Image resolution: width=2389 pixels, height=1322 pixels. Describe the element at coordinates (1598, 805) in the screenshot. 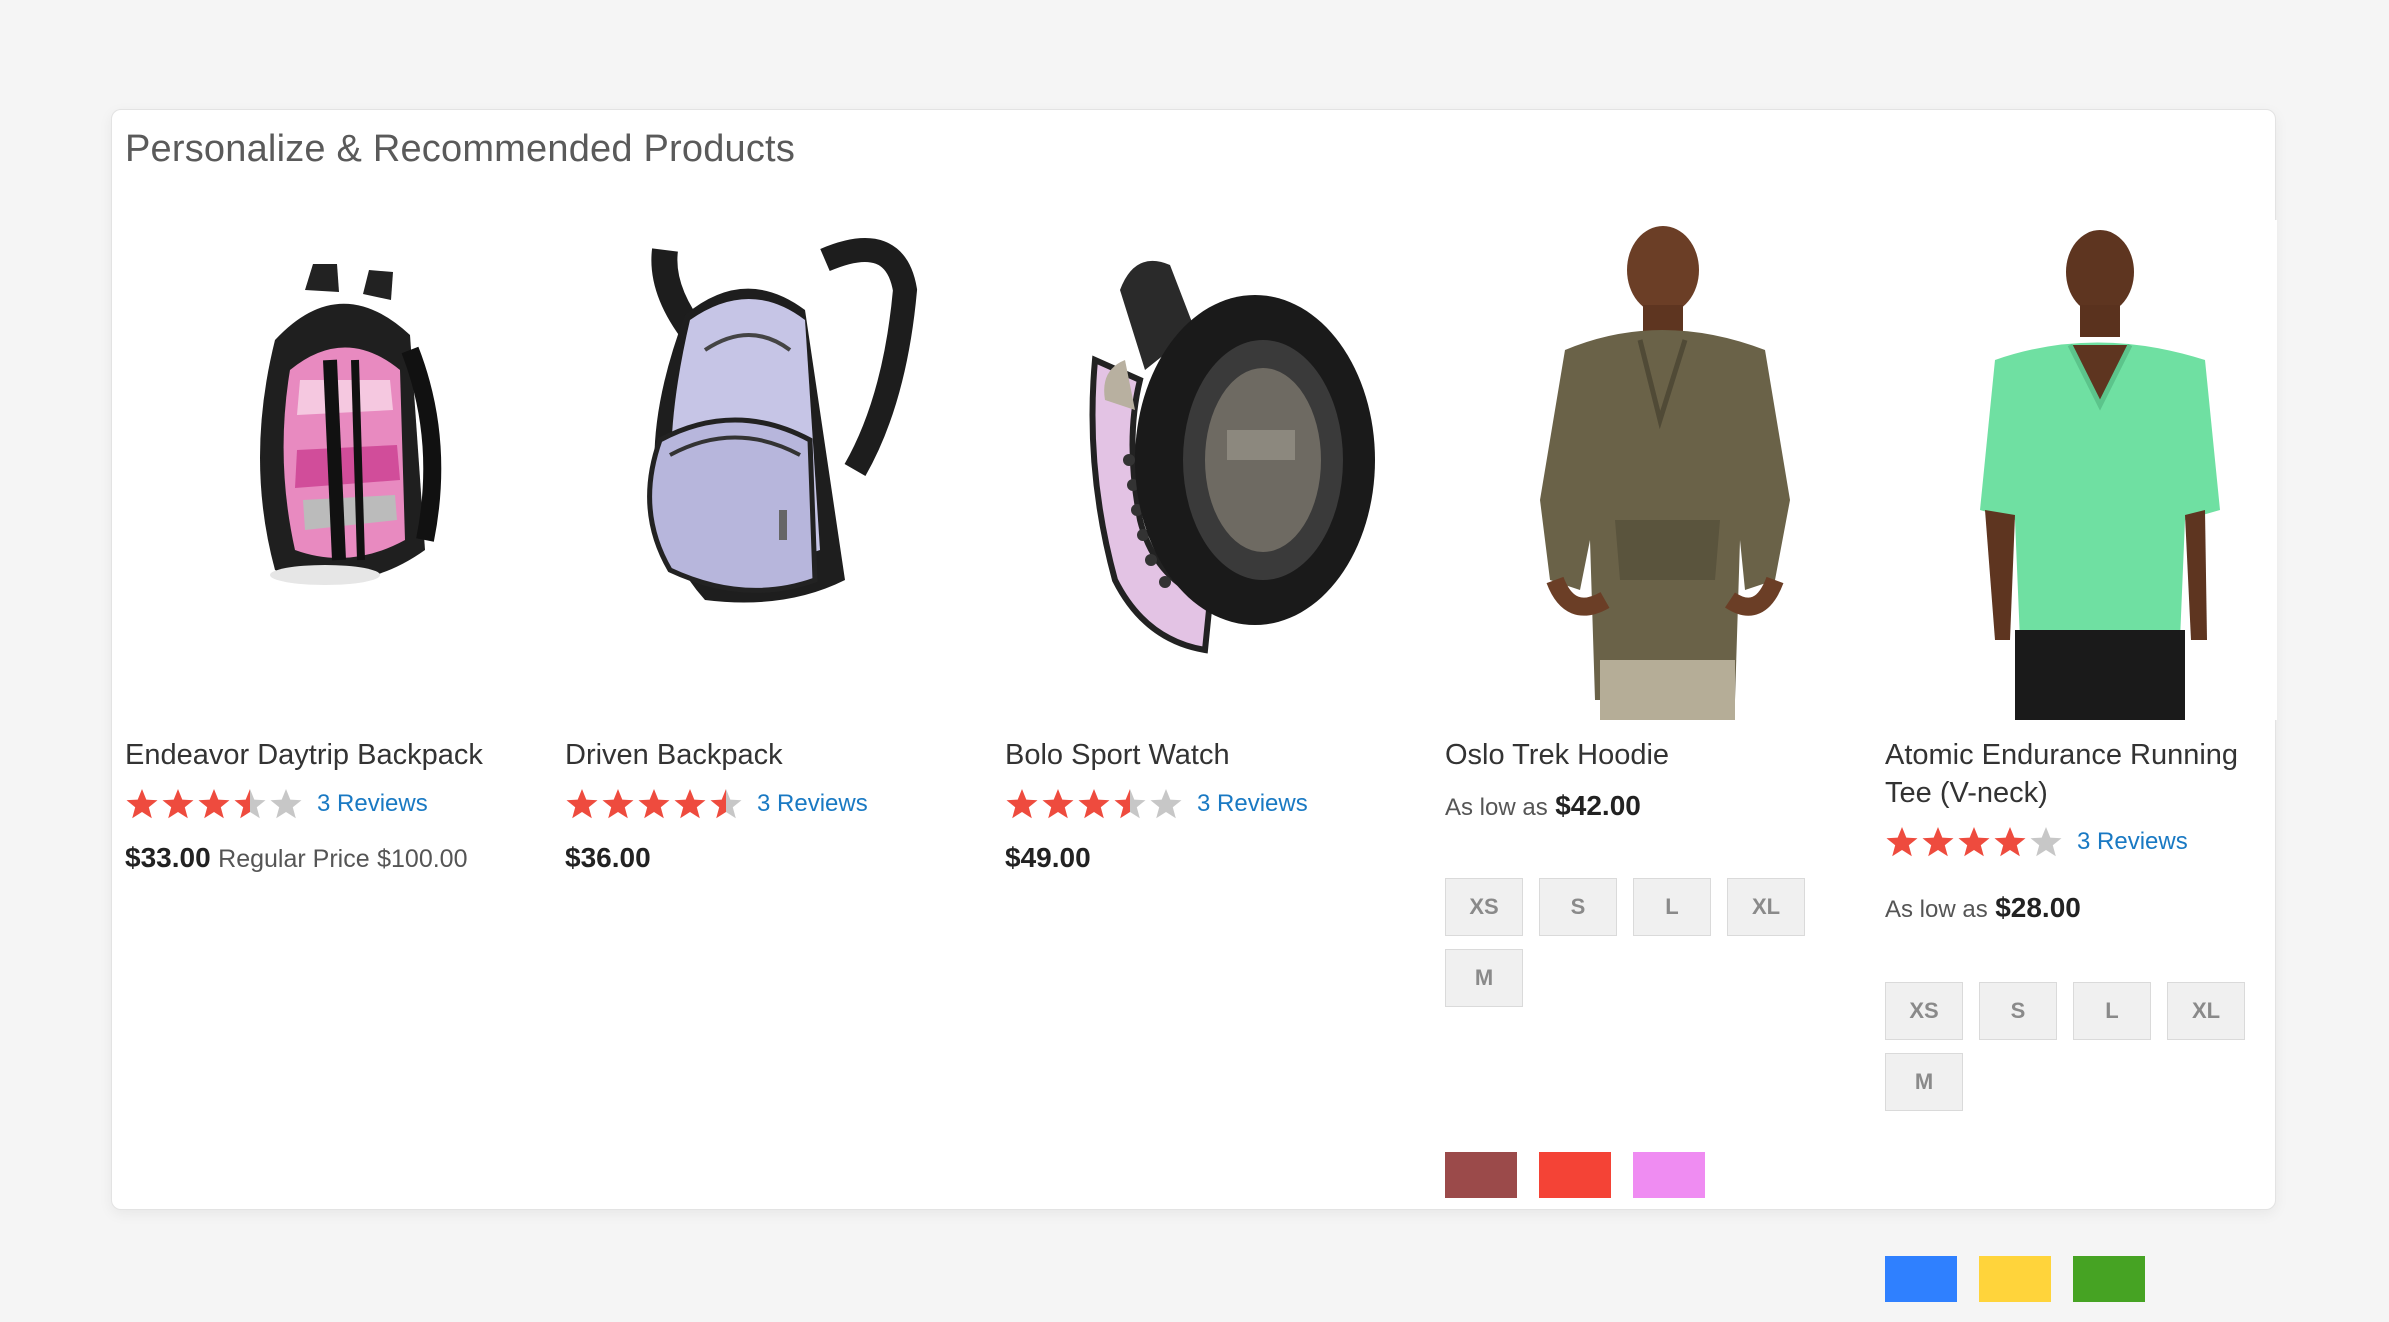

I see `final-price: $42.00` at that location.